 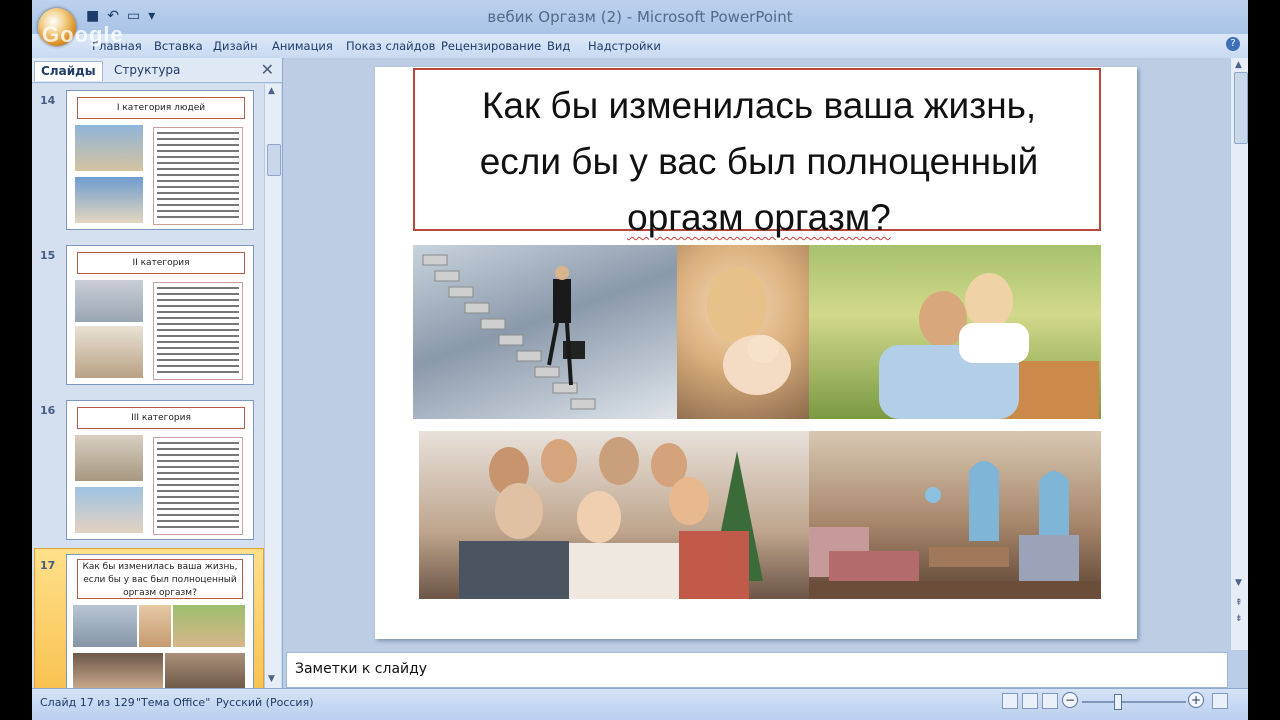 What do you see at coordinates (749, 331) in the screenshot?
I see `mother-baby-illustration` at bounding box center [749, 331].